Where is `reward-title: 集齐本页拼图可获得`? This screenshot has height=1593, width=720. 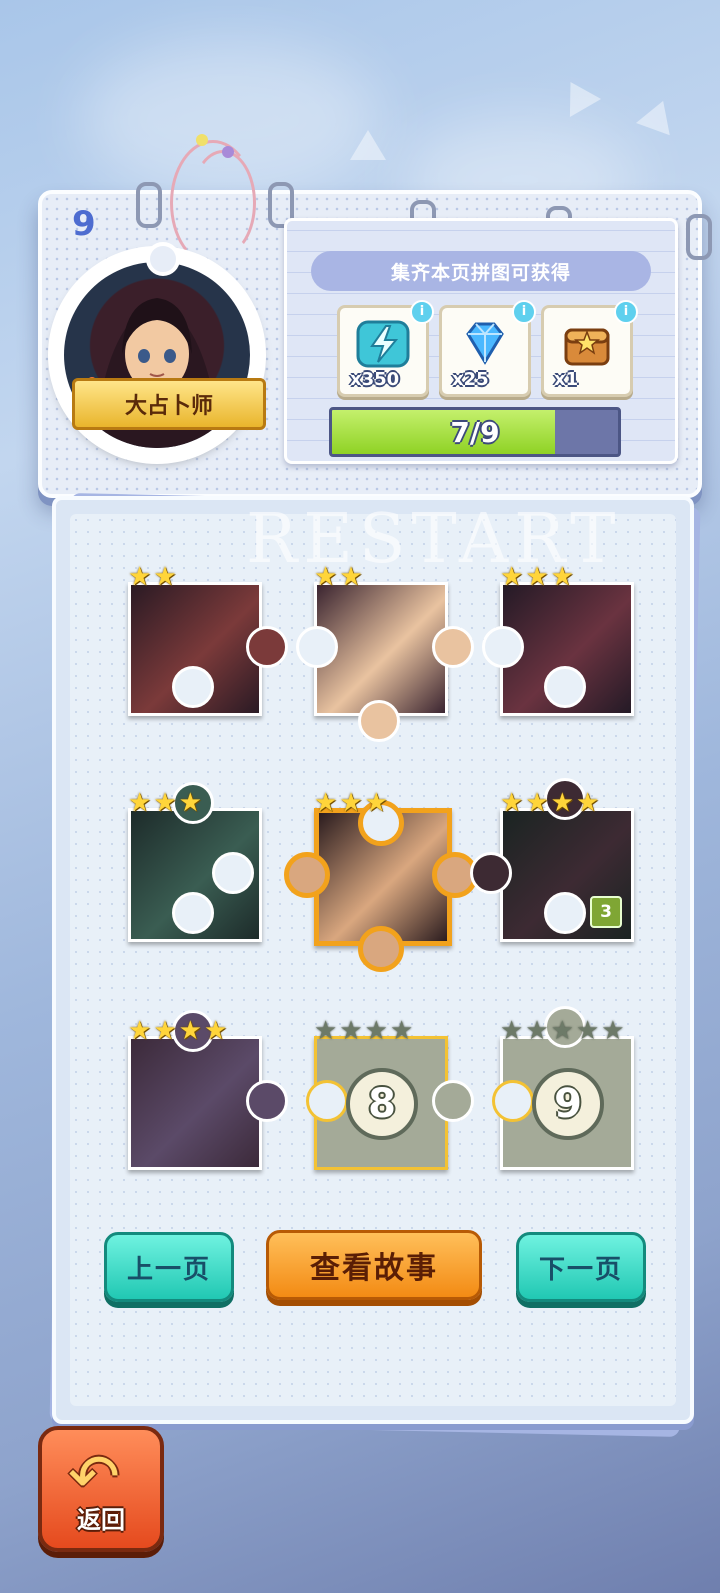
reward-title: 集齐本页拼图可获得 is located at coordinates (481, 271).